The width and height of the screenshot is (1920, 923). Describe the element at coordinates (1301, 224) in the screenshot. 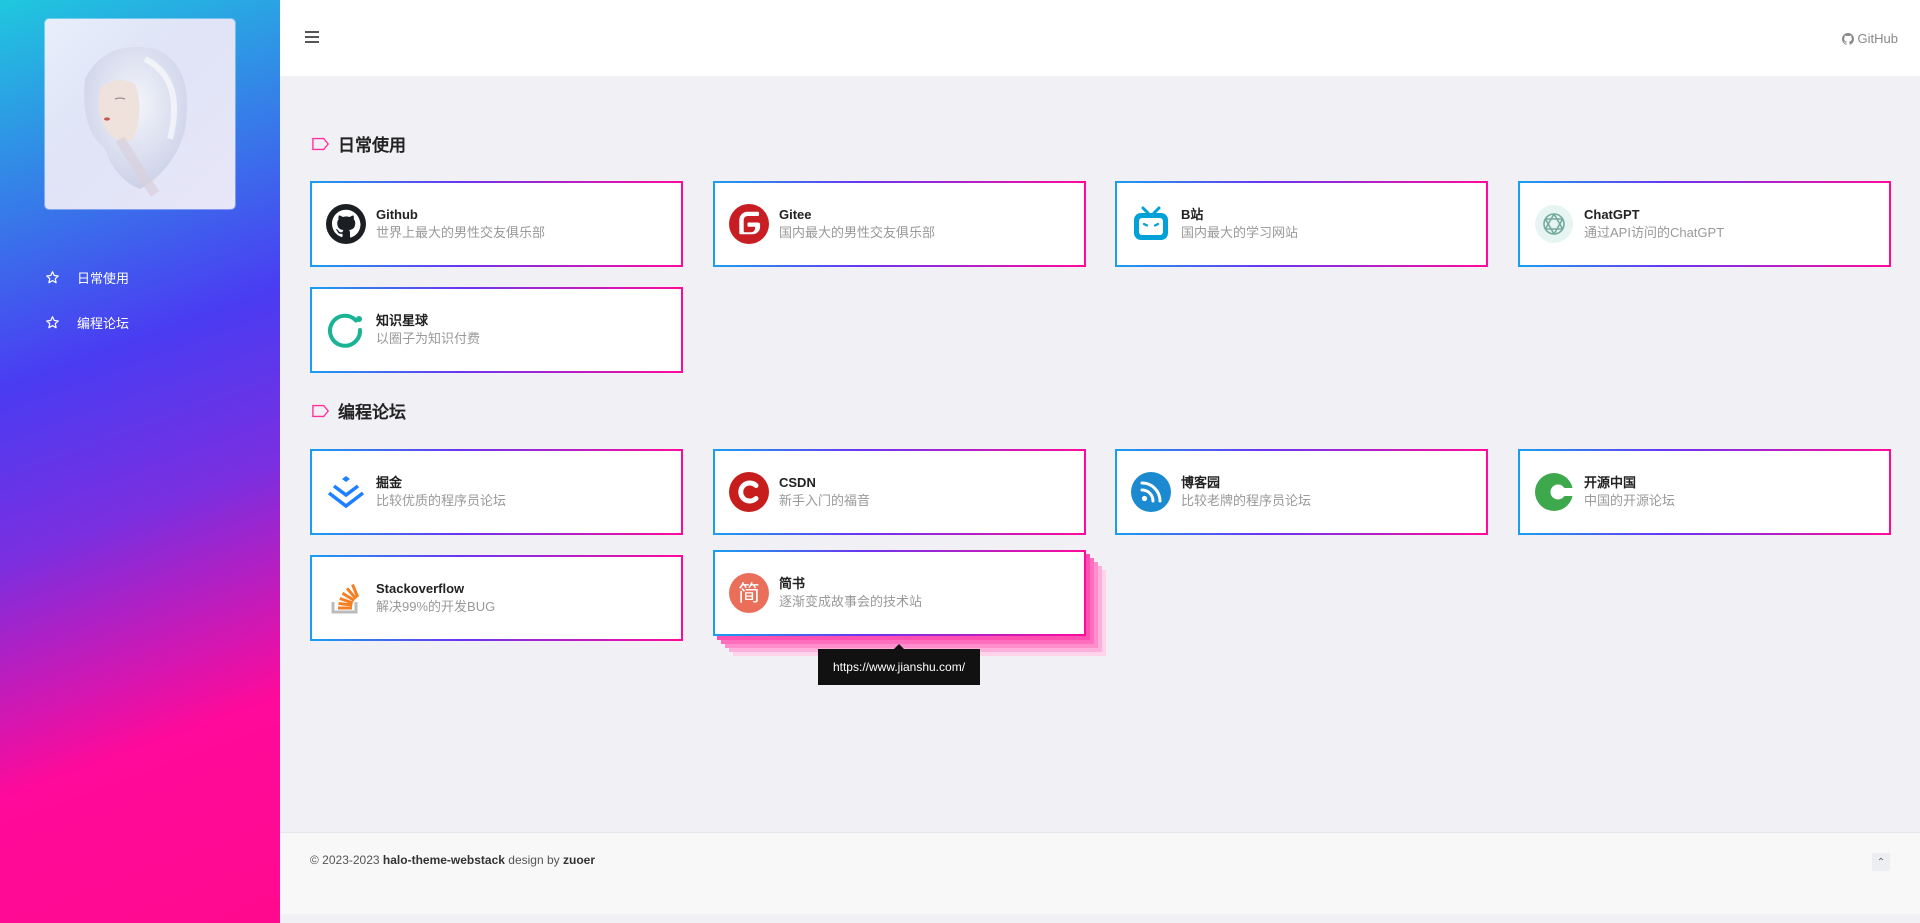

I see `card-bilibili: B站 国内最大的学习网站` at that location.